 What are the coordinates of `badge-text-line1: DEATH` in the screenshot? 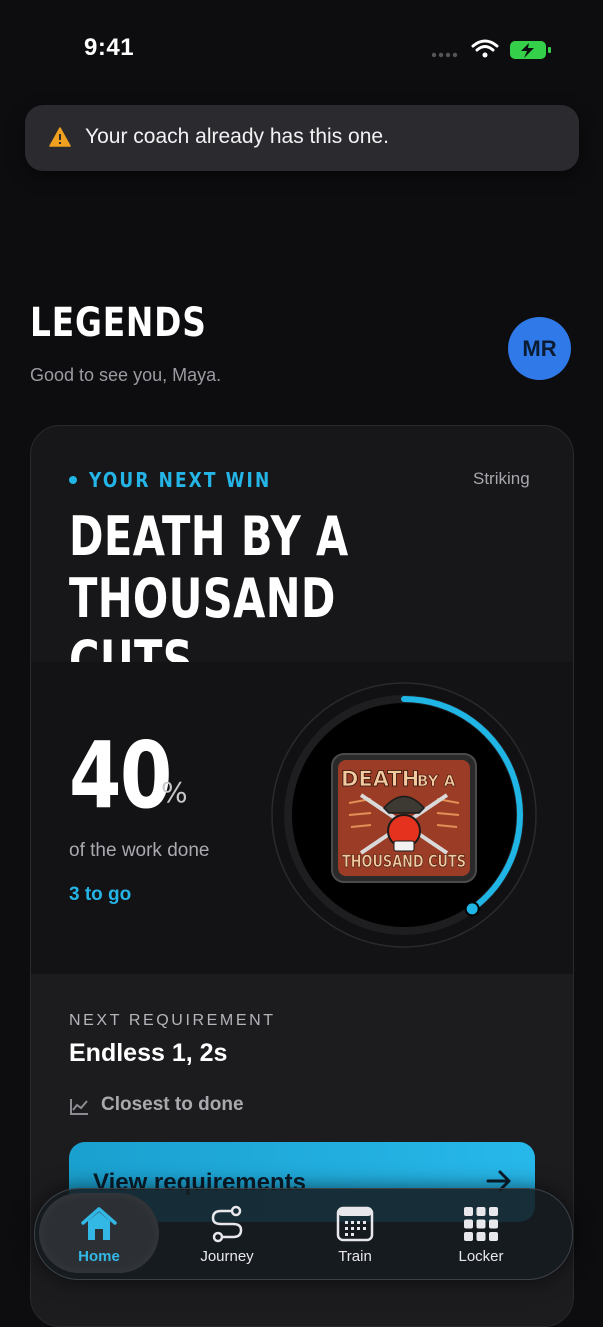 It's located at (380, 779).